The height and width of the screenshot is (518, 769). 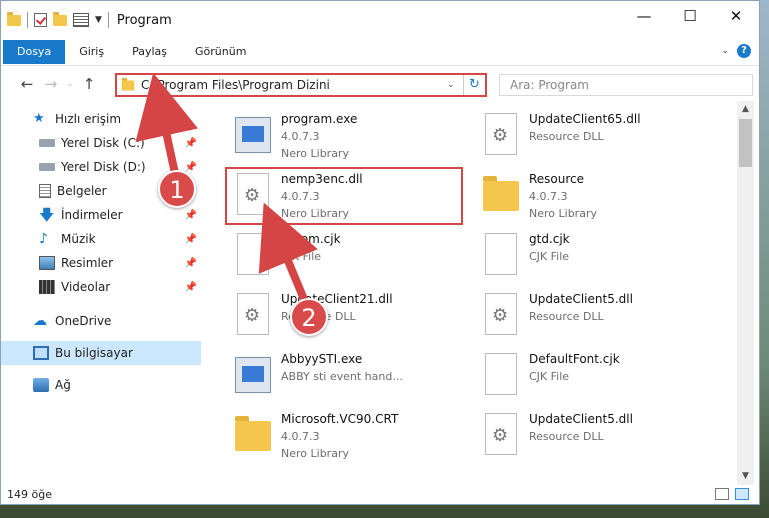 What do you see at coordinates (226, 189) in the screenshot?
I see `annotation-arrows` at bounding box center [226, 189].